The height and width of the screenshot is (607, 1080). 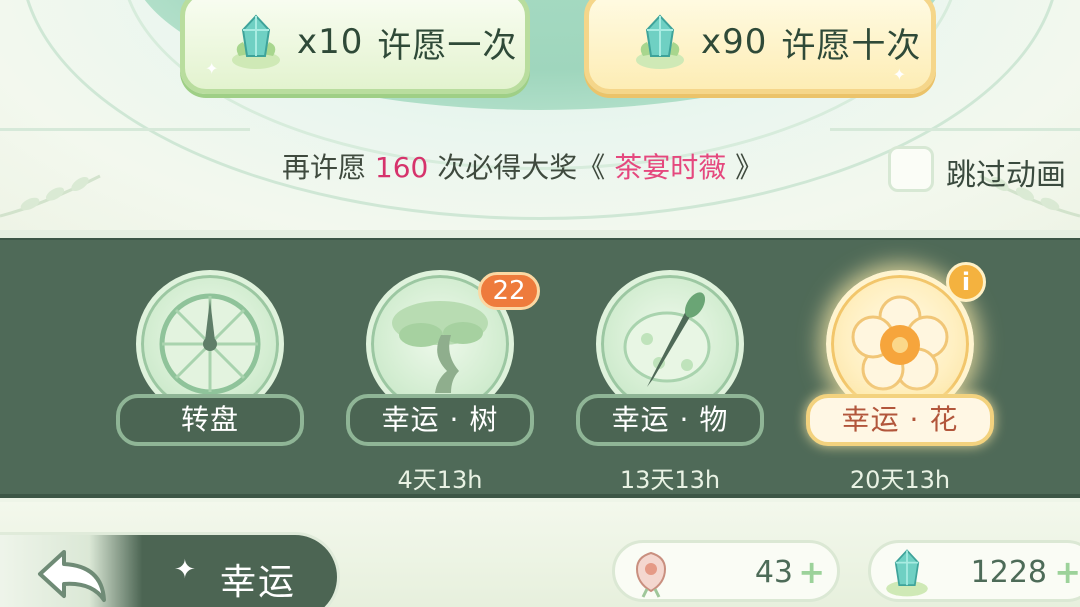 I want to click on skip-animation-checkbox, so click(x=911, y=169).